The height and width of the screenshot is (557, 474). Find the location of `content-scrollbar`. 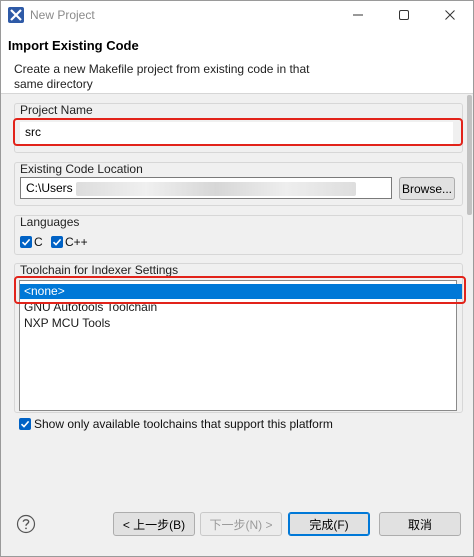

content-scrollbar is located at coordinates (469, 302).